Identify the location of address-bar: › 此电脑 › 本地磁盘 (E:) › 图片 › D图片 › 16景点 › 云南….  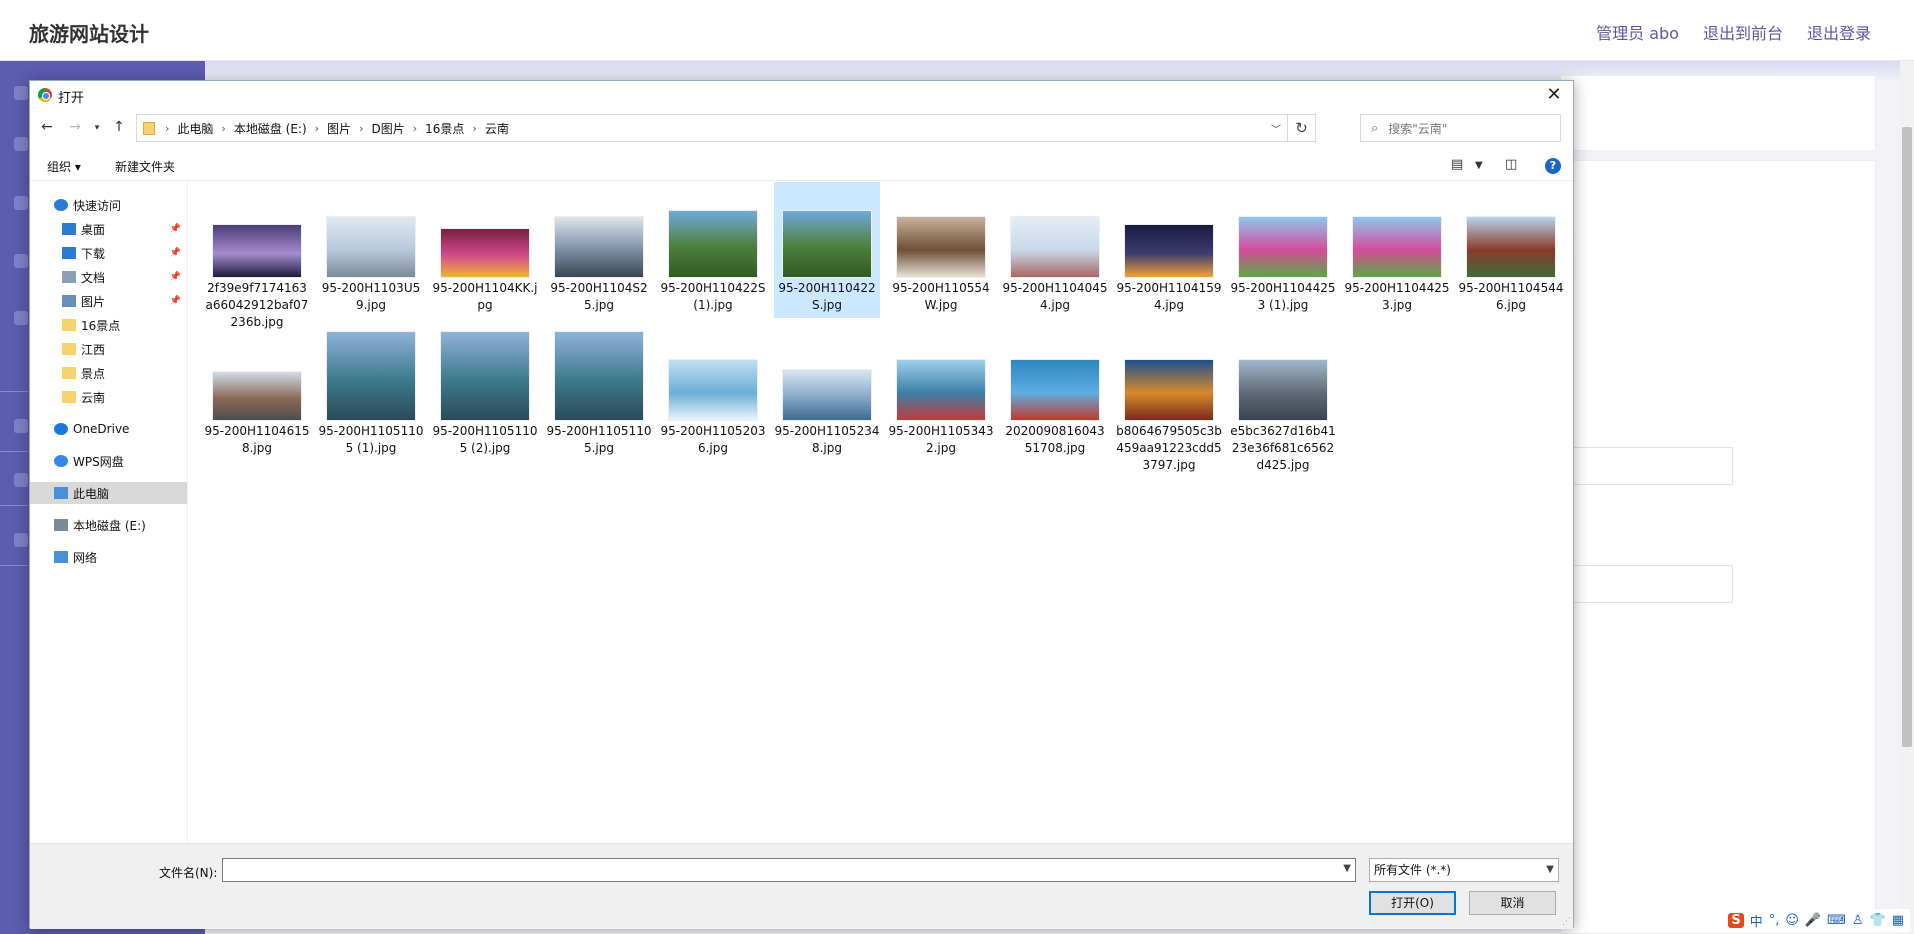
(726, 128).